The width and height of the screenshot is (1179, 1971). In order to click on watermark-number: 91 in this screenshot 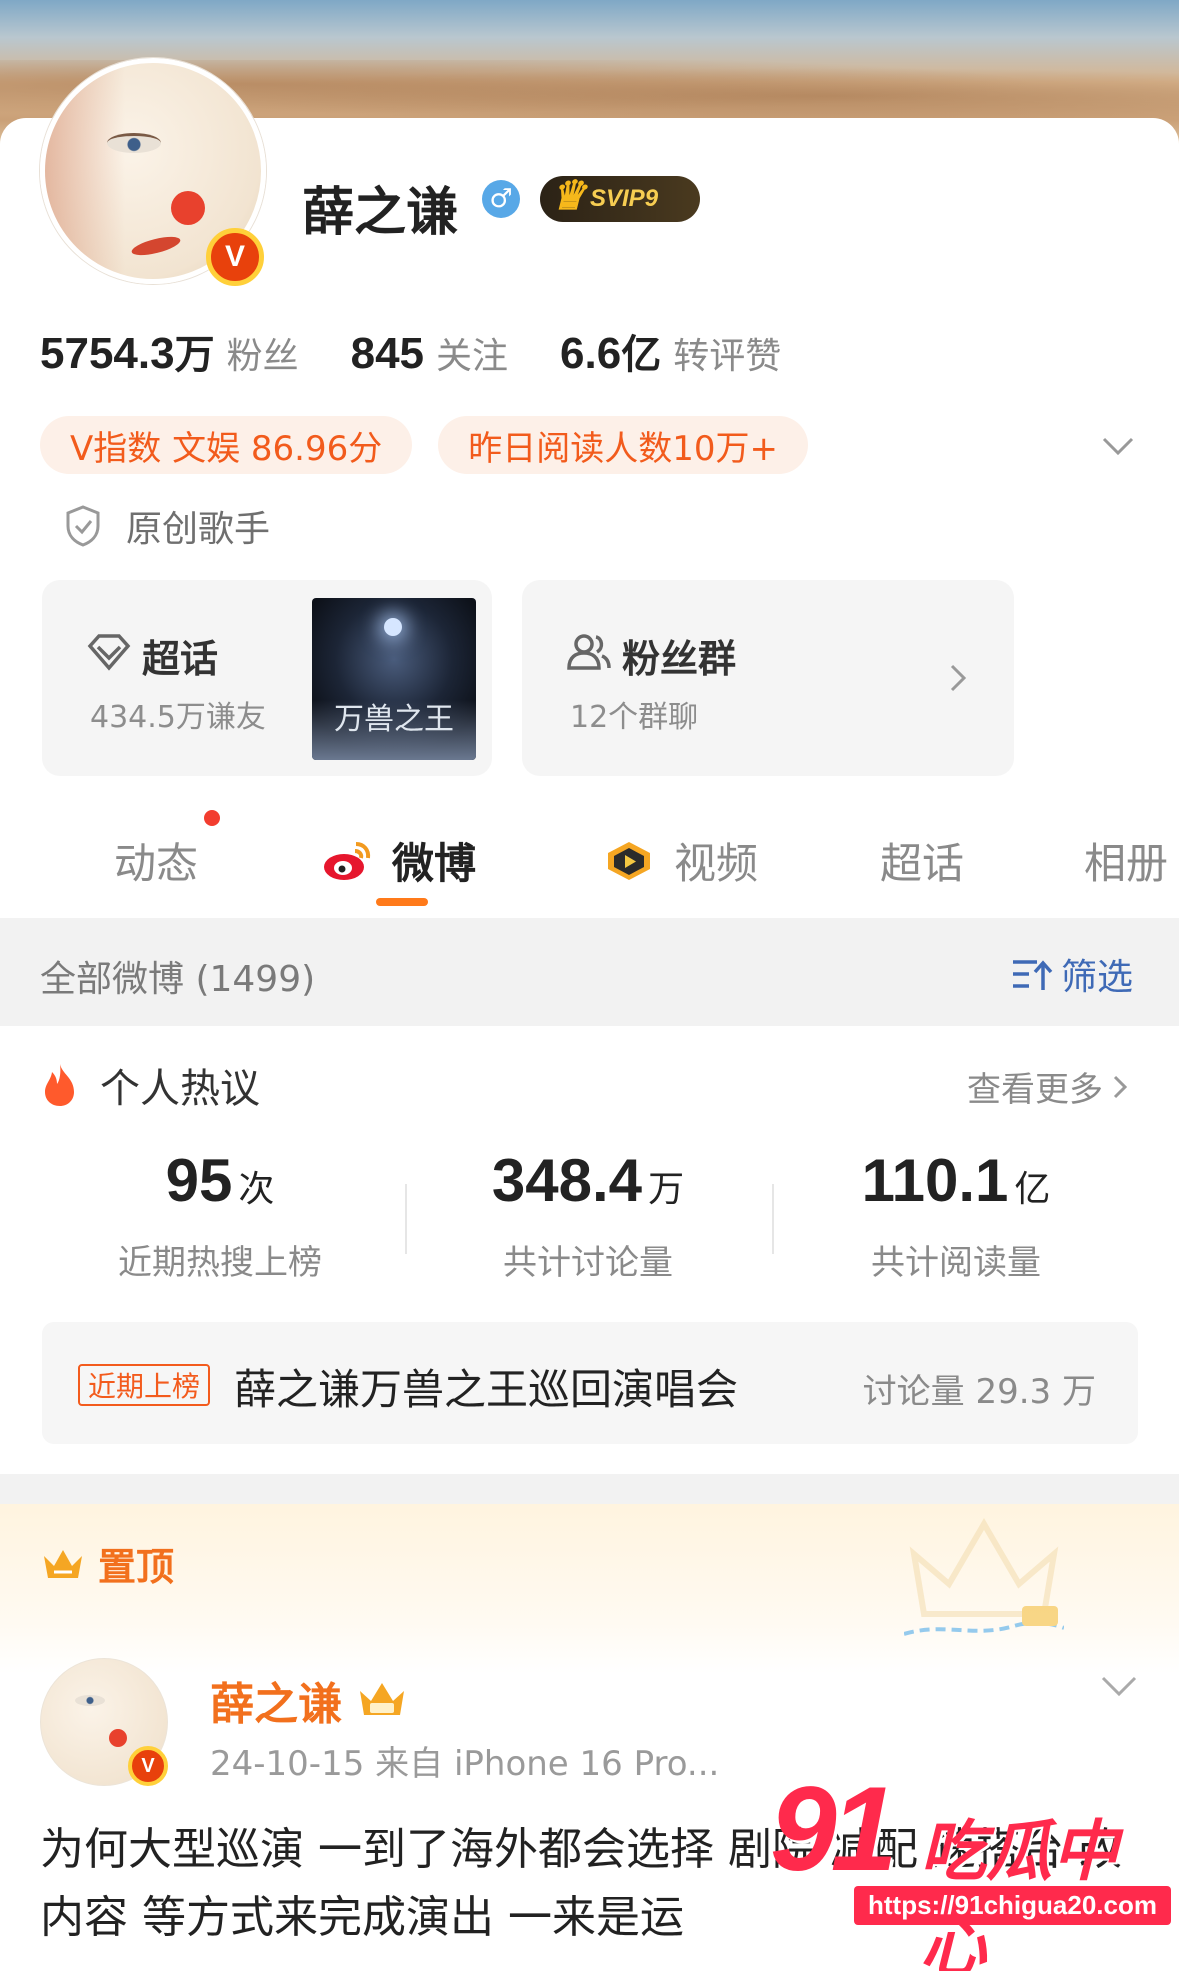, I will do `click(834, 1829)`.